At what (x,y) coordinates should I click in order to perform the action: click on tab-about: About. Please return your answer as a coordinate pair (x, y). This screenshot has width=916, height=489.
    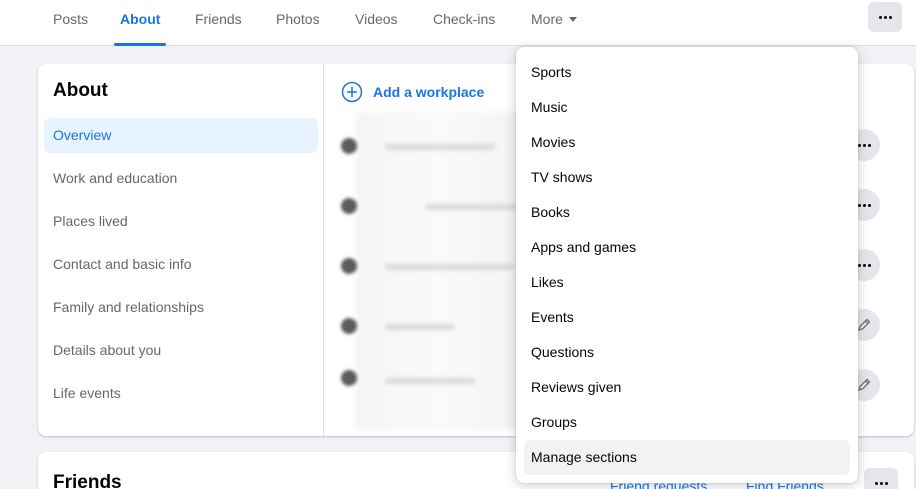
    Looking at the image, I should click on (140, 23).